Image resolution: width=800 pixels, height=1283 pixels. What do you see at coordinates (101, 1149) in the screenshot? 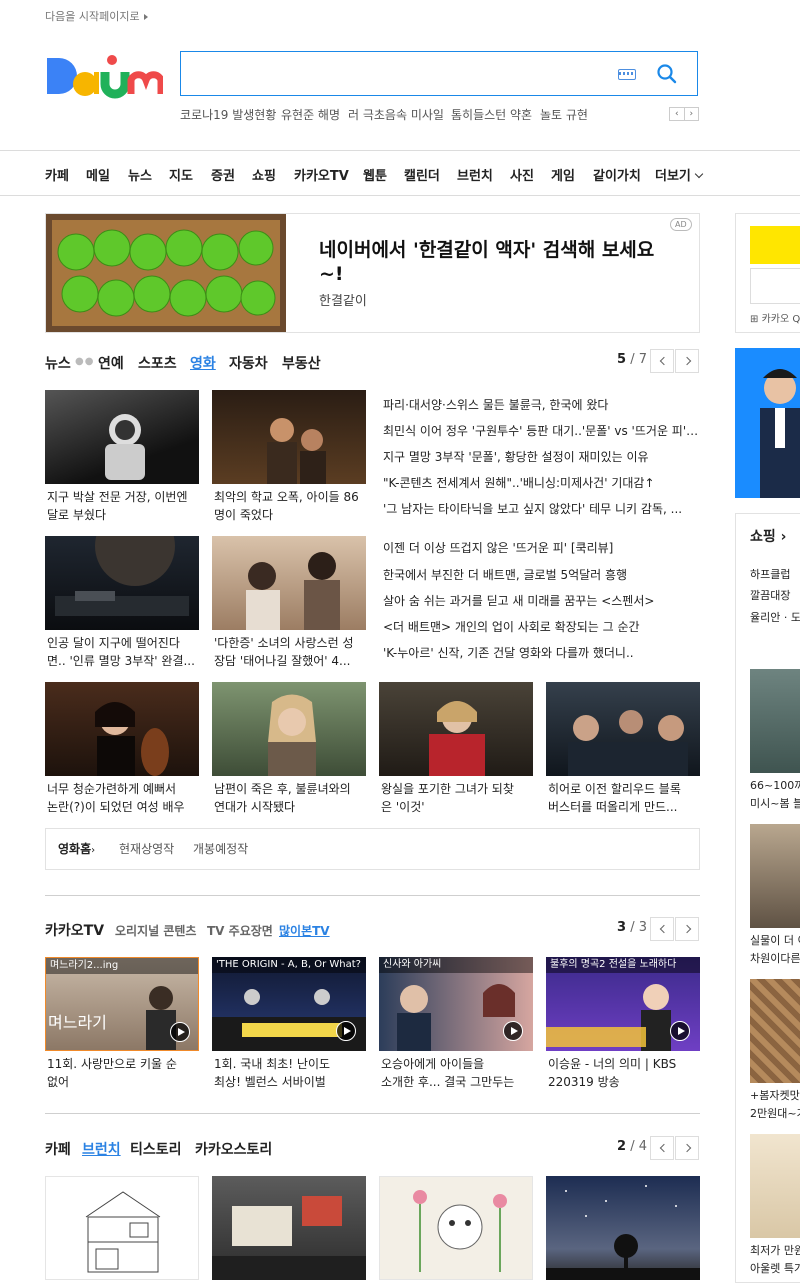
I see `tab-brunch: 브런치` at bounding box center [101, 1149].